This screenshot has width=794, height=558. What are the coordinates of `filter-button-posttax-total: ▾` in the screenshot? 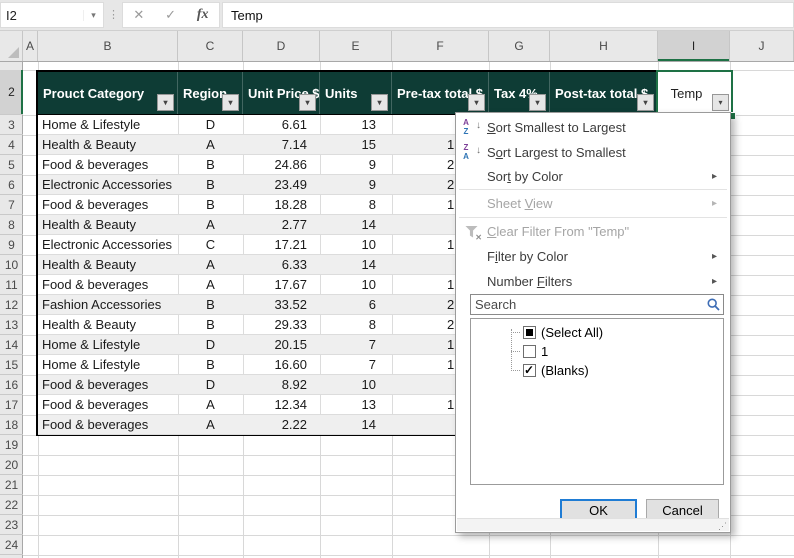 It's located at (645, 102).